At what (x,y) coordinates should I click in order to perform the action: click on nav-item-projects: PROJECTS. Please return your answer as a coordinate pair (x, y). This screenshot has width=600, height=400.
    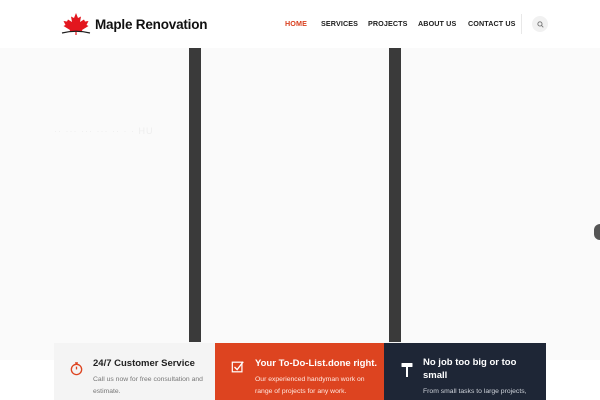
    Looking at the image, I should click on (388, 23).